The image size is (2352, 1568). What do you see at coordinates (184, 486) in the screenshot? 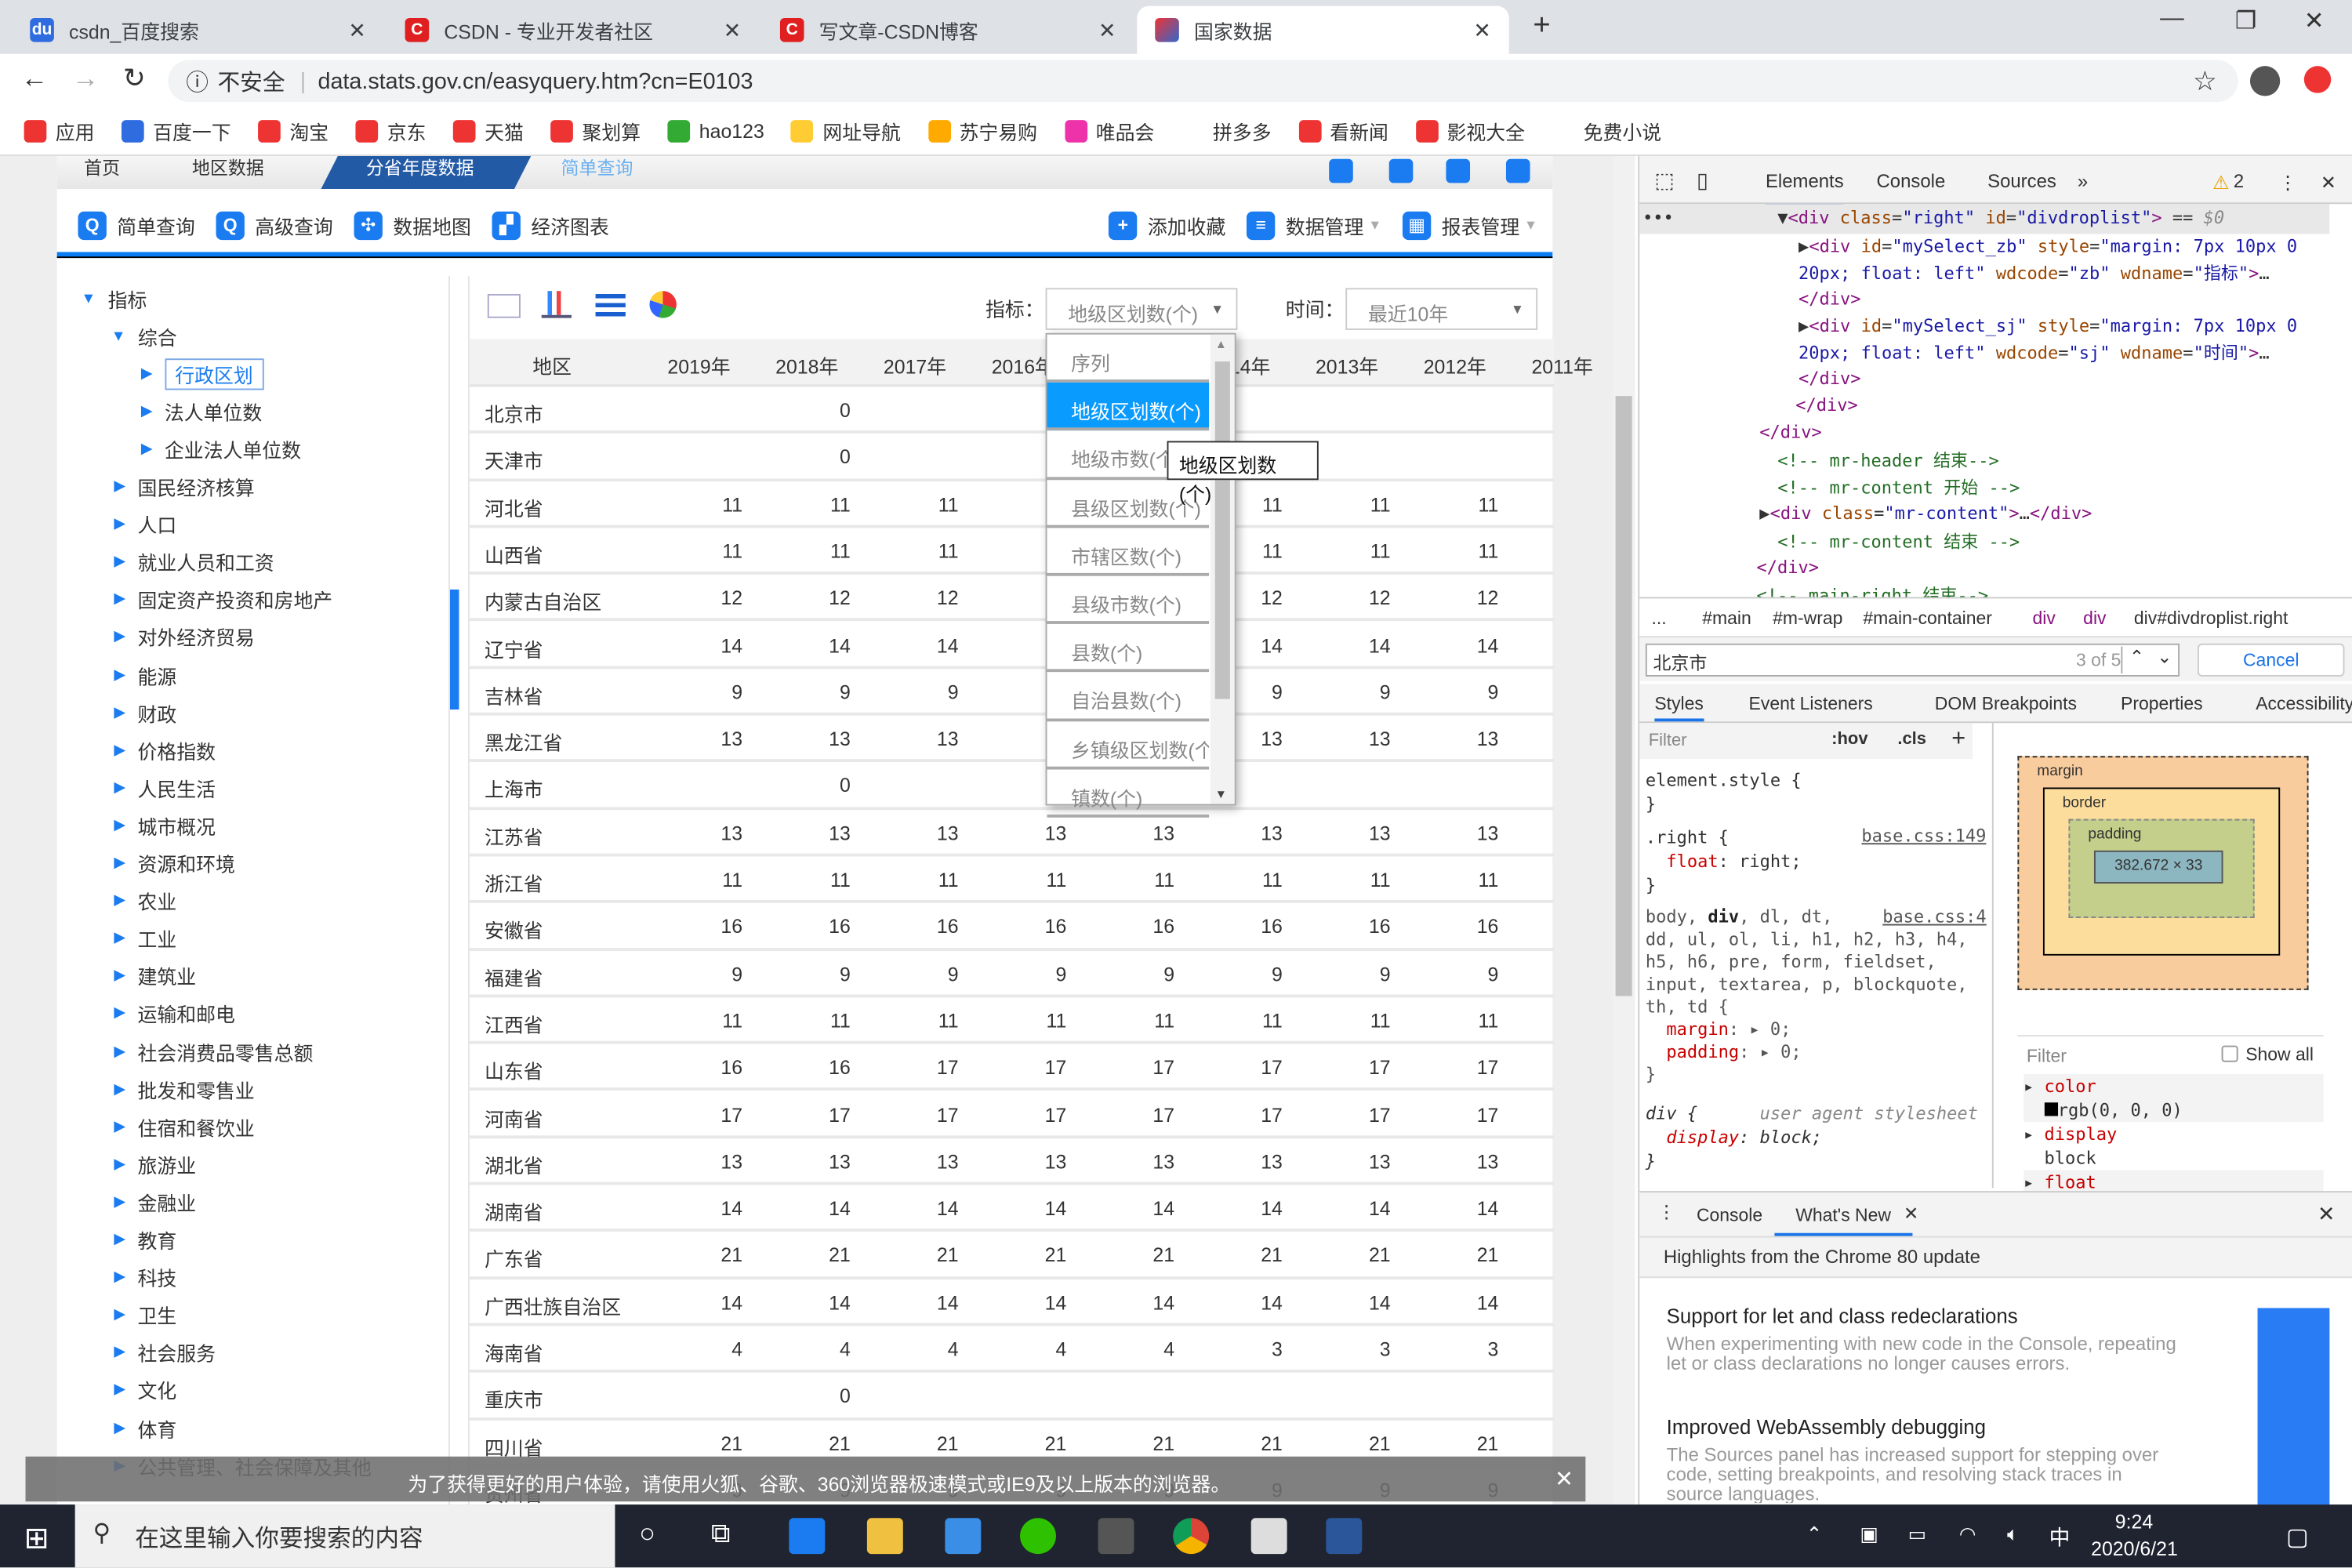
I see `tree-item: ▶ 国民经济核算` at bounding box center [184, 486].